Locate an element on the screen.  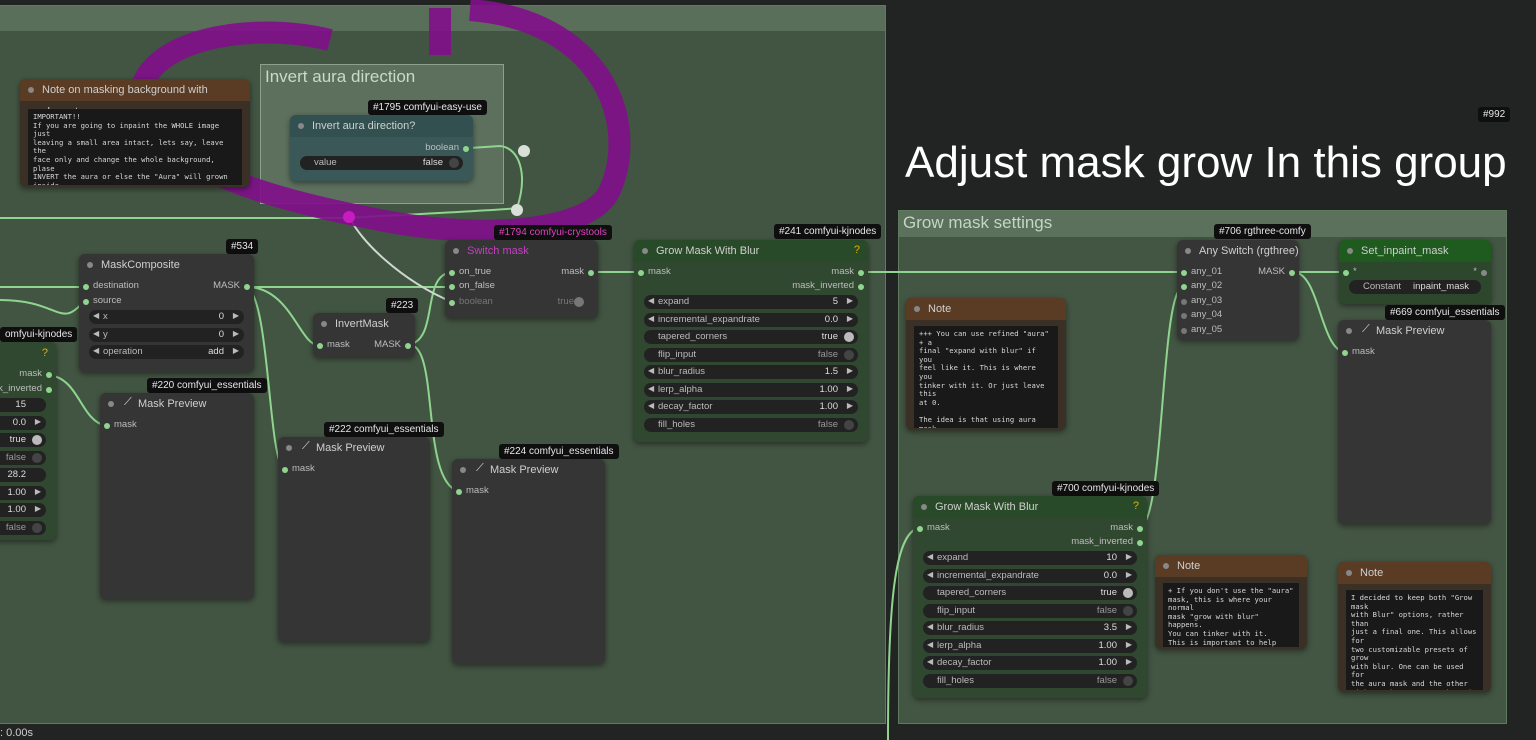
operation-select: ◀ operation add ▶ is located at coordinates (166, 352).